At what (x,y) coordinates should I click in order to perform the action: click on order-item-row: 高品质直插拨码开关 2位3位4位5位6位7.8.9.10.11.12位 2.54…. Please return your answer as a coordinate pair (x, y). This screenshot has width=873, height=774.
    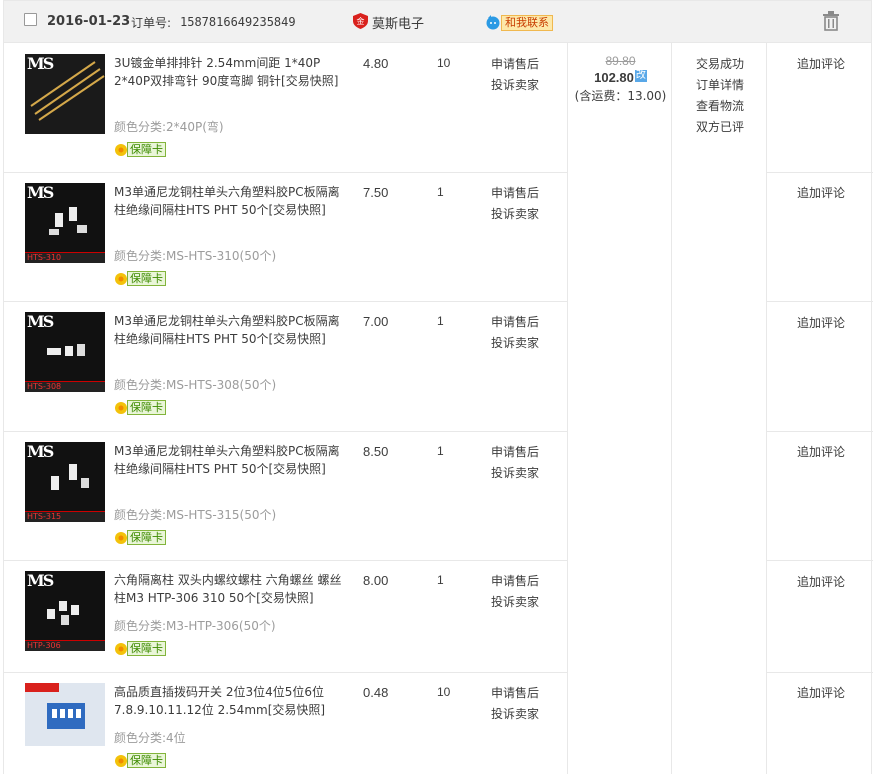
    Looking at the image, I should click on (385, 723).